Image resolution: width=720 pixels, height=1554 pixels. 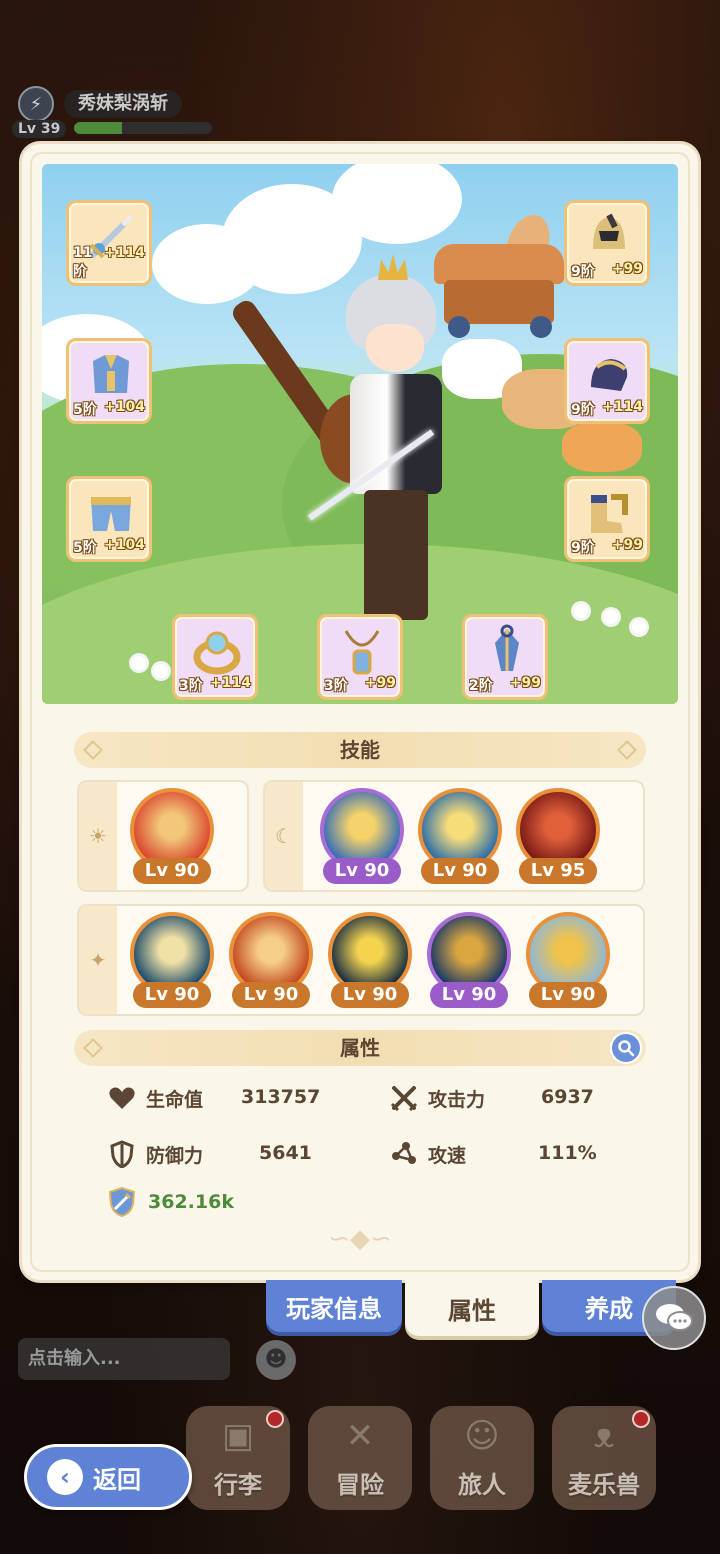 I want to click on equip-slot-pants: 5阶 +104, so click(x=109, y=519).